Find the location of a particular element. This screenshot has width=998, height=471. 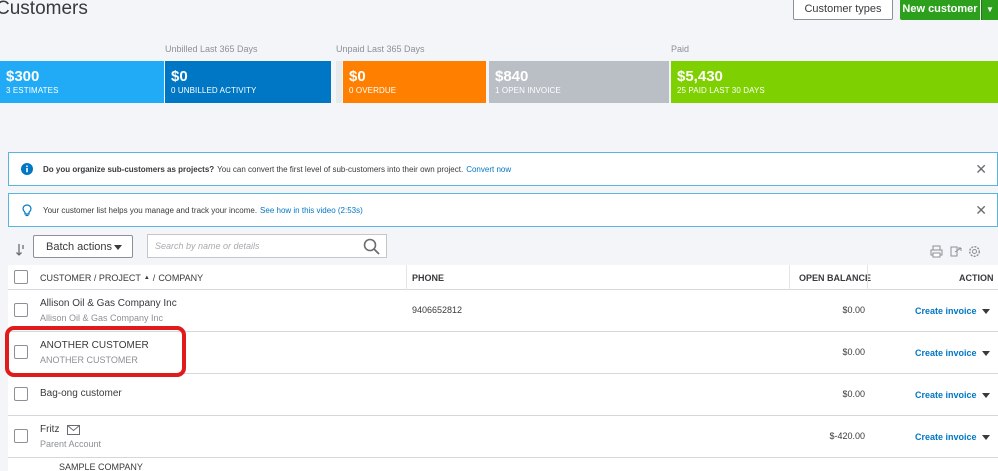

header-company: COMPANY is located at coordinates (180, 278).